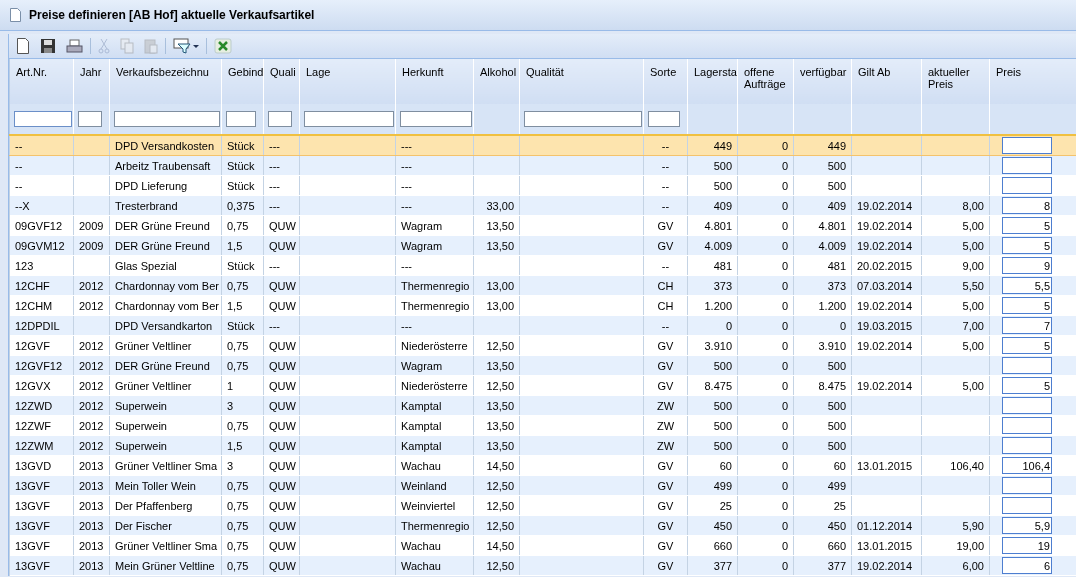 This screenshot has width=1076, height=577. Describe the element at coordinates (542, 325) in the screenshot. I see `table-row: 12DPDIL DPD Versandkarton Stück --- --- -- 0 0 0 19.03.2015 7,00 7` at that location.